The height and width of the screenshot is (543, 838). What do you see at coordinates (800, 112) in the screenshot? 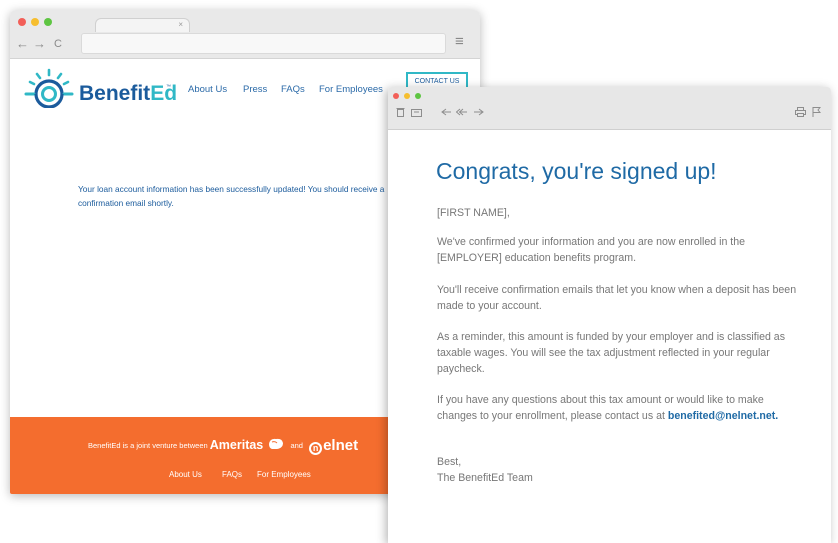
I see `print-icon` at bounding box center [800, 112].